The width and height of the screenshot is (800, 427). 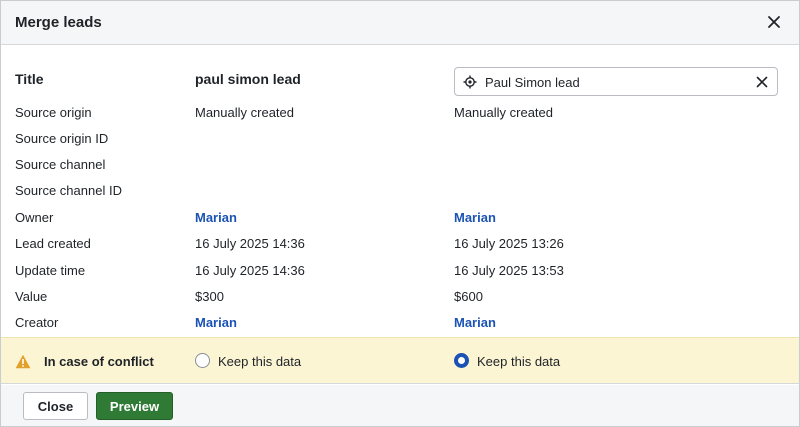 I want to click on field-label-source-channel: Source channel, so click(x=60, y=164).